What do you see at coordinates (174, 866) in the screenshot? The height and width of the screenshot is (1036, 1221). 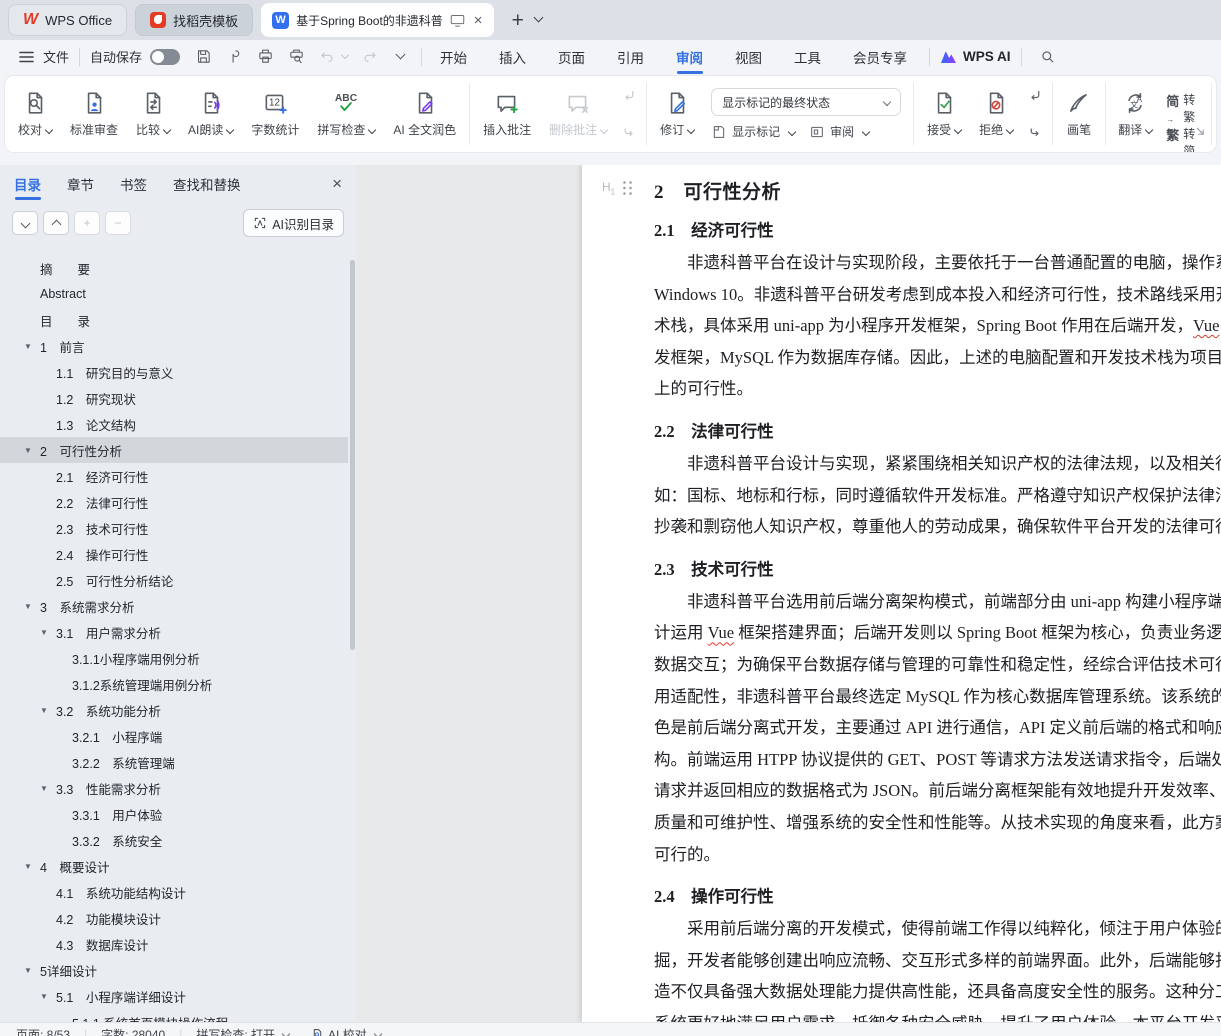 I see `toc-item: ▼ 4 概要设计` at bounding box center [174, 866].